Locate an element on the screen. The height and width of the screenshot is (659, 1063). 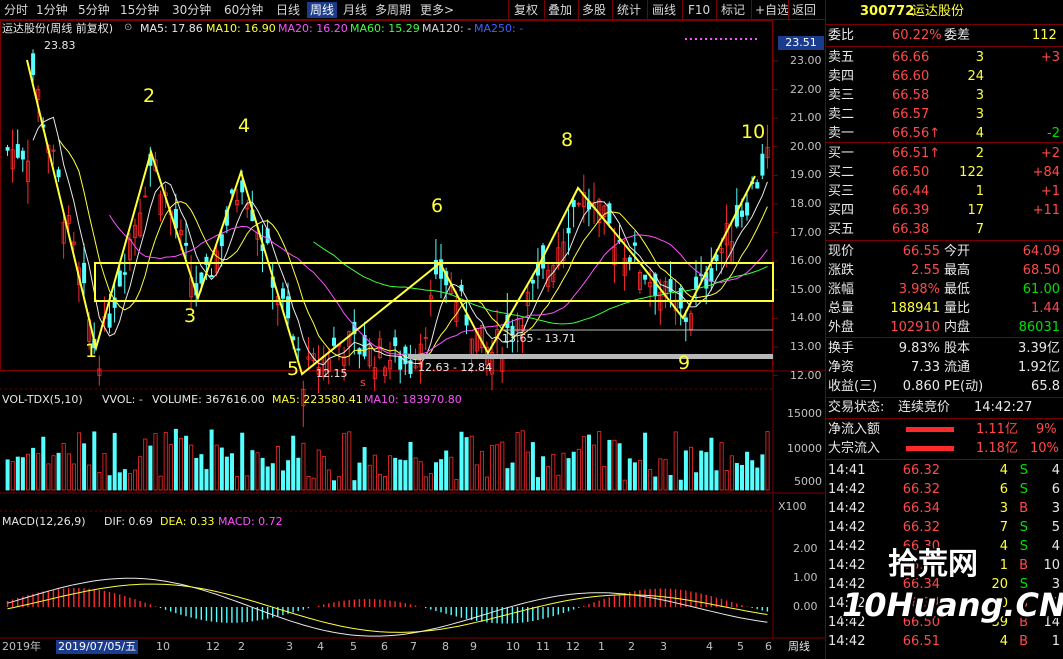
ma20-label: MA20: 16.20 is located at coordinates (313, 28).